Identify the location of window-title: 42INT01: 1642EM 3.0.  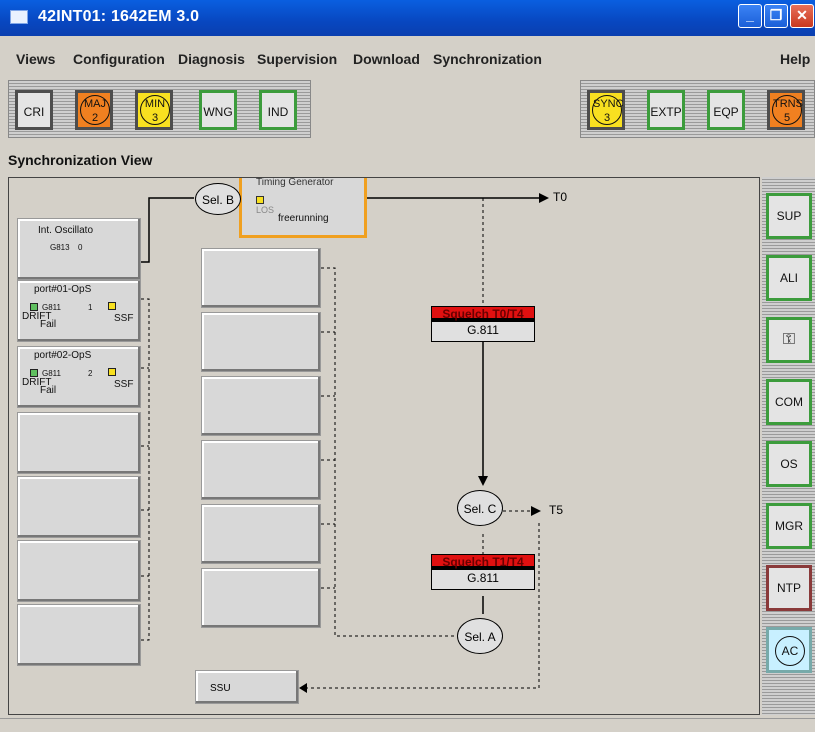
(119, 16).